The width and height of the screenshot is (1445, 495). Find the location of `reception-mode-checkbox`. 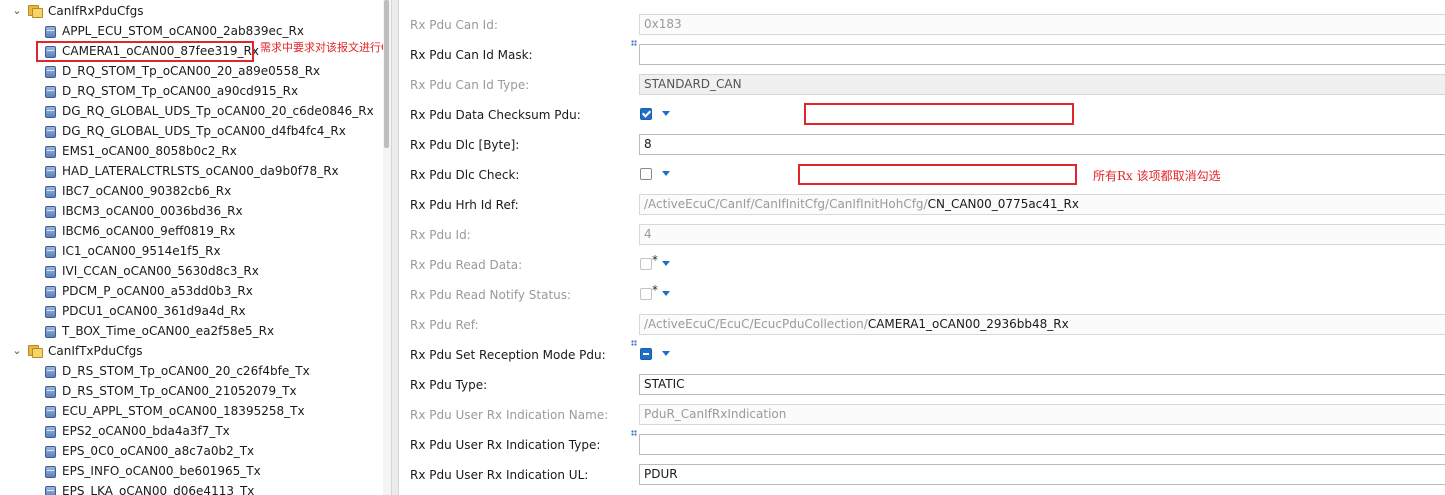

reception-mode-checkbox is located at coordinates (646, 354).